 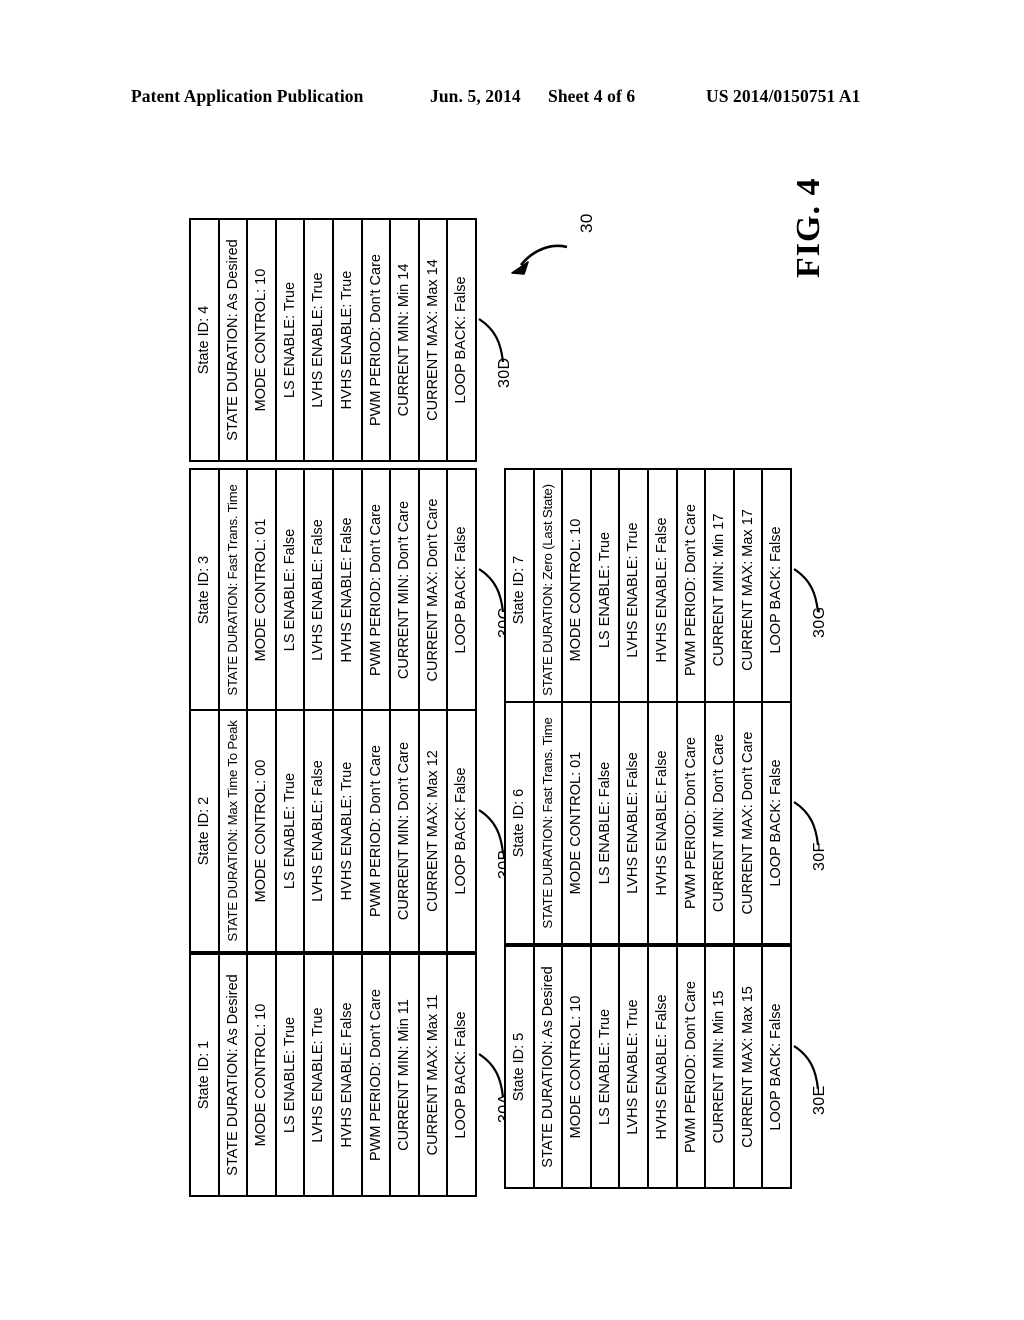 What do you see at coordinates (520, 823) in the screenshot?
I see `state-row-state-id: State ID: 6` at bounding box center [520, 823].